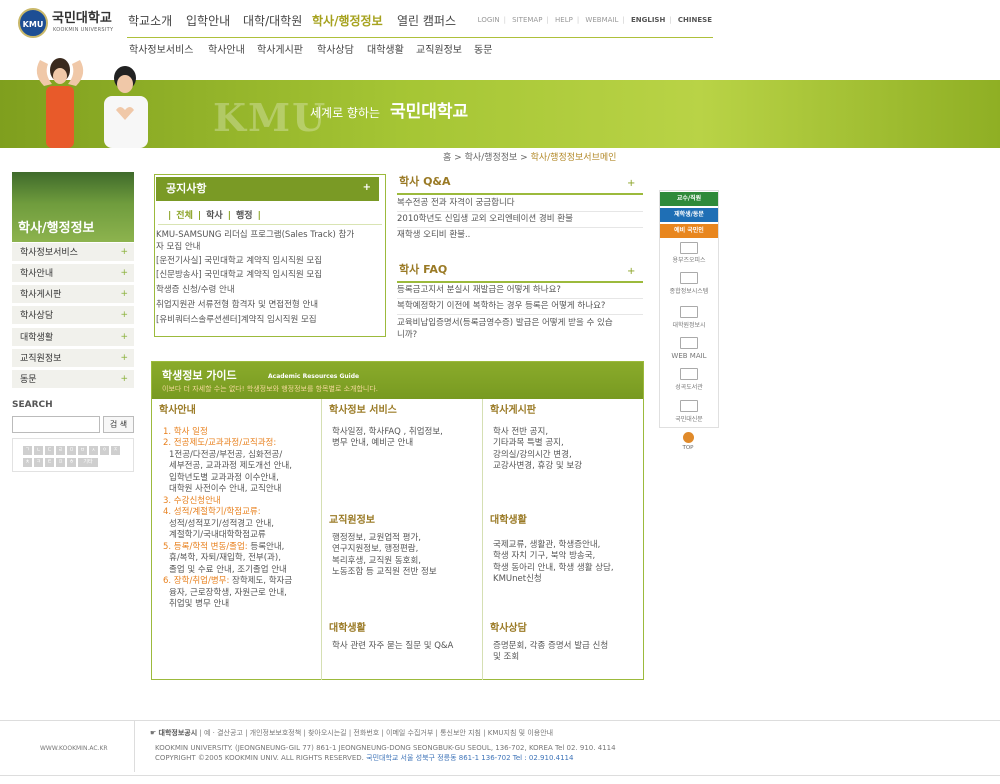  What do you see at coordinates (489, 20) in the screenshot?
I see `login-link: LOGIN` at bounding box center [489, 20].